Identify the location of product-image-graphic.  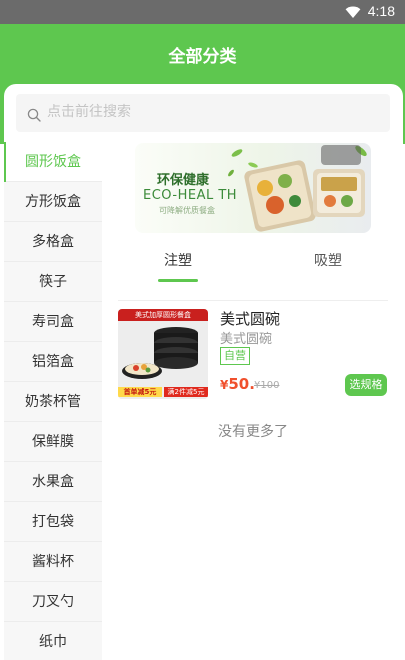
(163, 360).